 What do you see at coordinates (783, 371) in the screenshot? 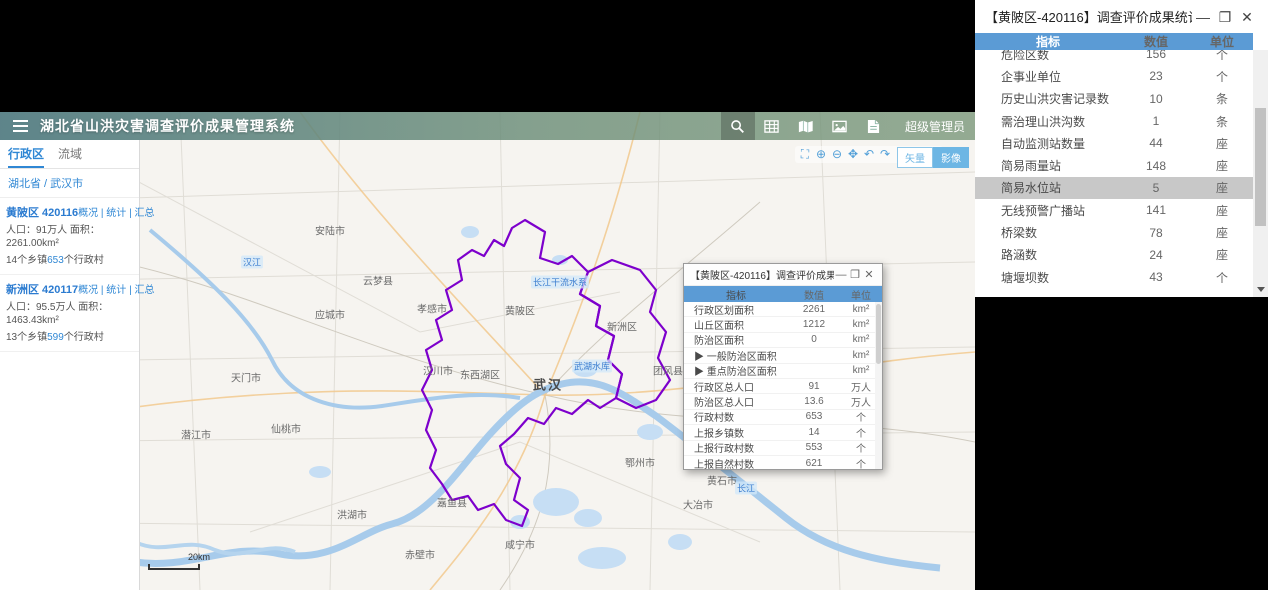
I see `table-row: ▶ 重点防治区面积 km²` at bounding box center [783, 371].